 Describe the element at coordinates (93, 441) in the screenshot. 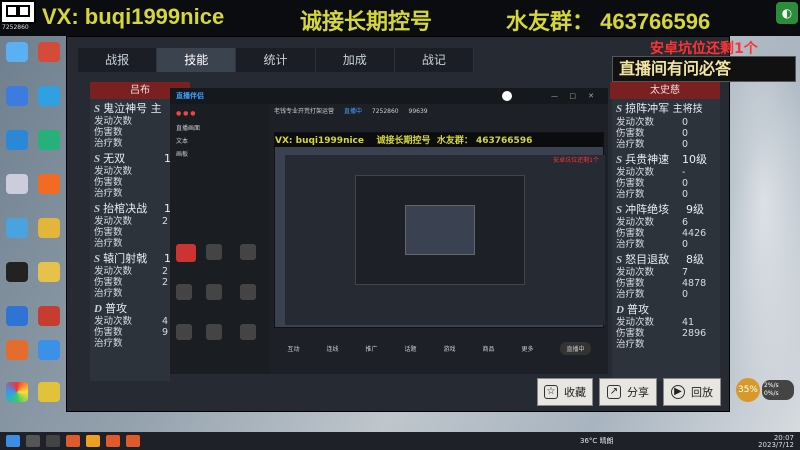

I see `folder-icon` at that location.